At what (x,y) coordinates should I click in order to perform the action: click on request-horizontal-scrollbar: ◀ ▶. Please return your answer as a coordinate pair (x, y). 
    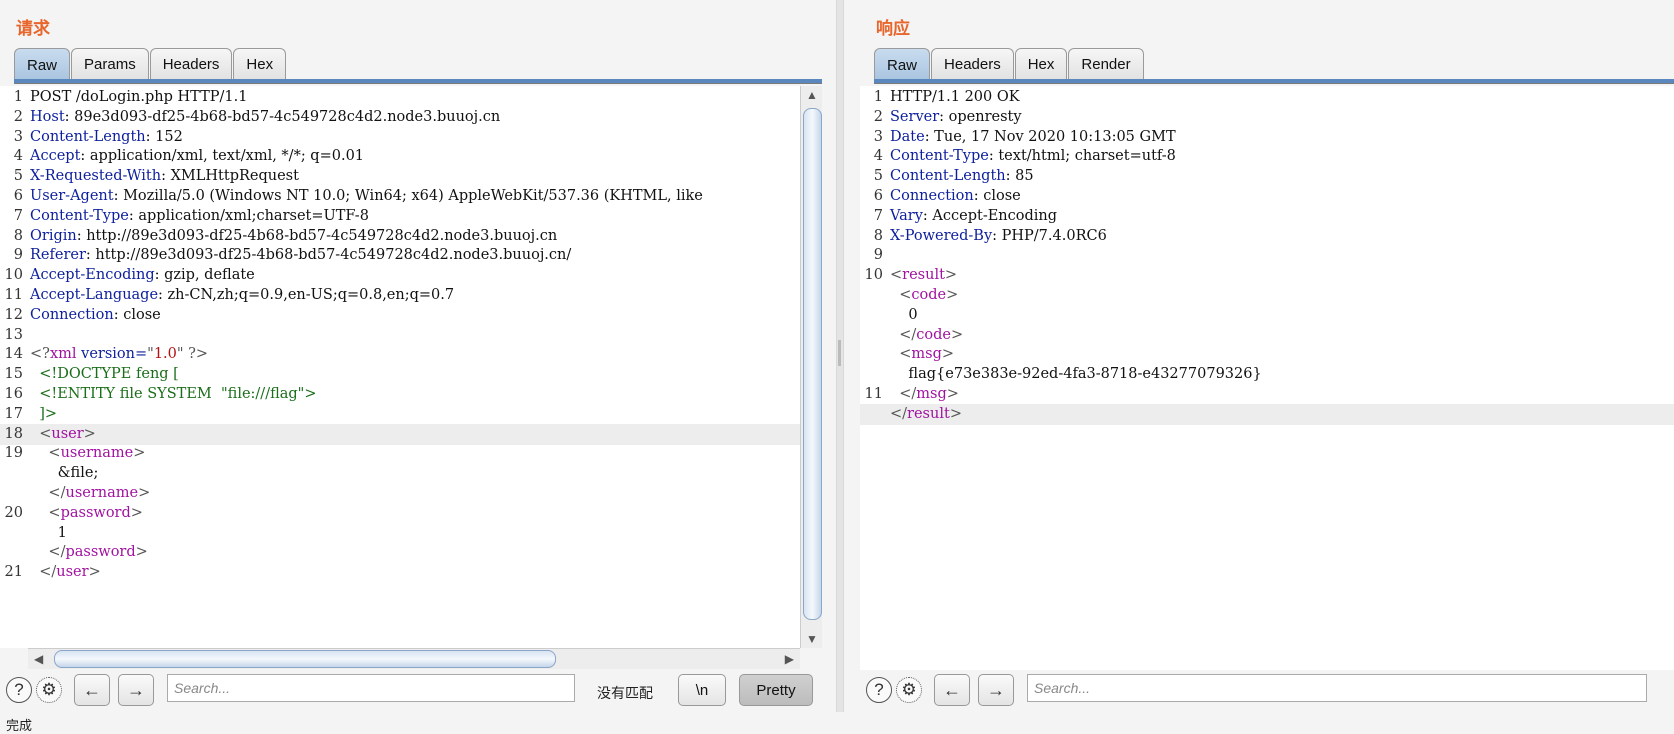
    Looking at the image, I should click on (414, 658).